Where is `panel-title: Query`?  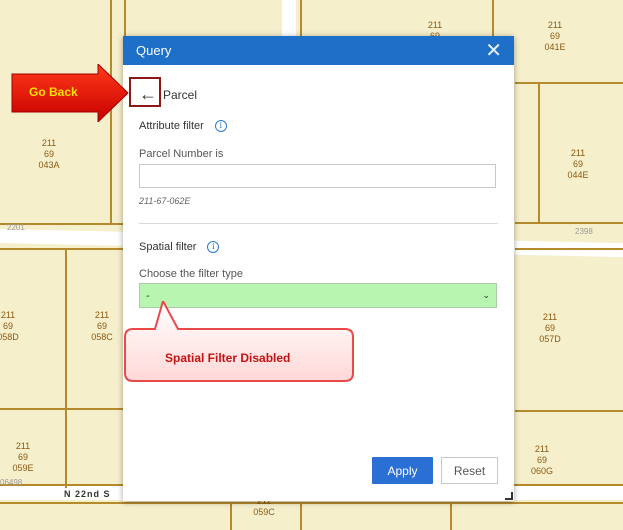
panel-title: Query is located at coordinates (154, 50).